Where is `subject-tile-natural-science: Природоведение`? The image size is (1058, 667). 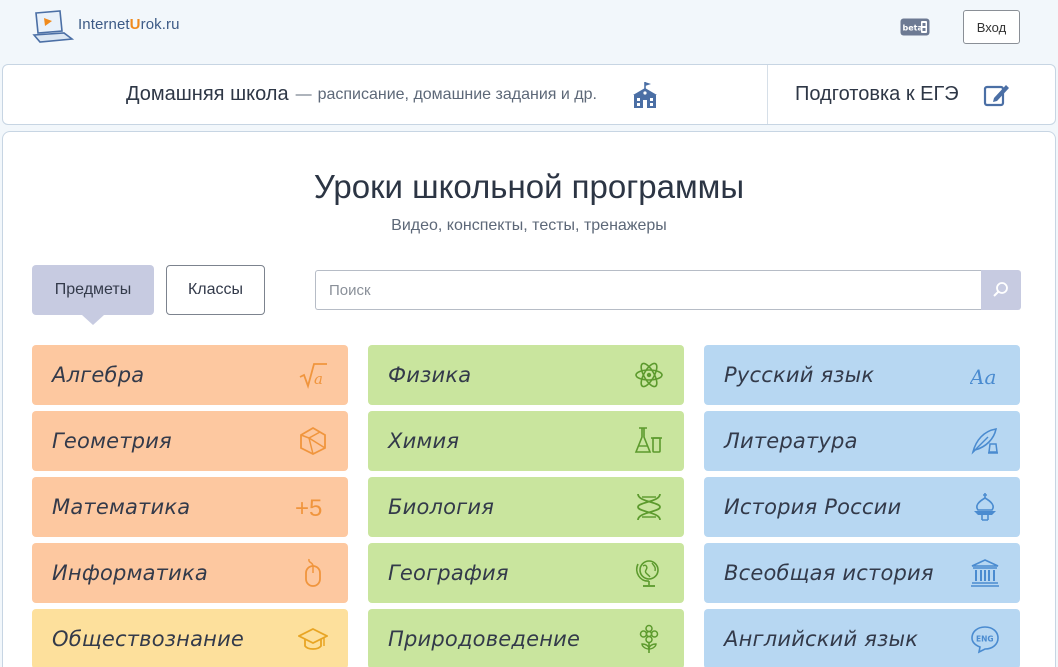 subject-tile-natural-science: Природоведение is located at coordinates (526, 638).